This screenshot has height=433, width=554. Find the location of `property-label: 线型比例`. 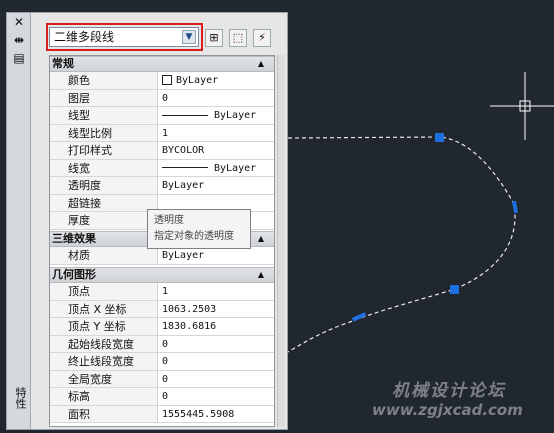

property-label: 线型比例 is located at coordinates (104, 132).